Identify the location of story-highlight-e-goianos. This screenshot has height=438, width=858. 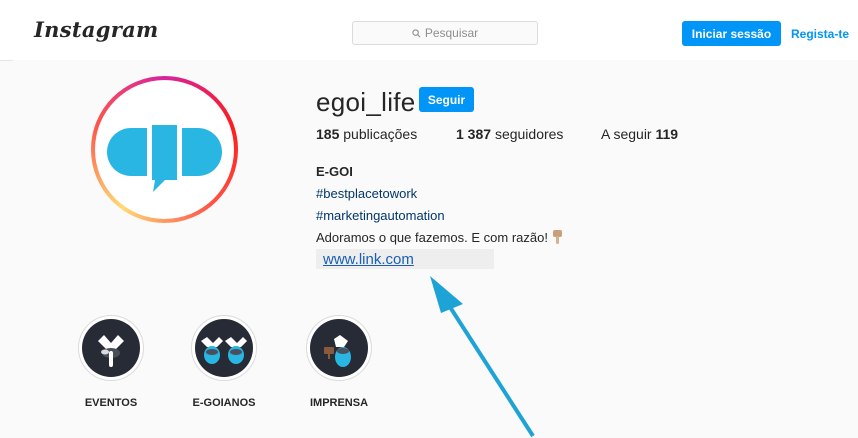
(224, 348).